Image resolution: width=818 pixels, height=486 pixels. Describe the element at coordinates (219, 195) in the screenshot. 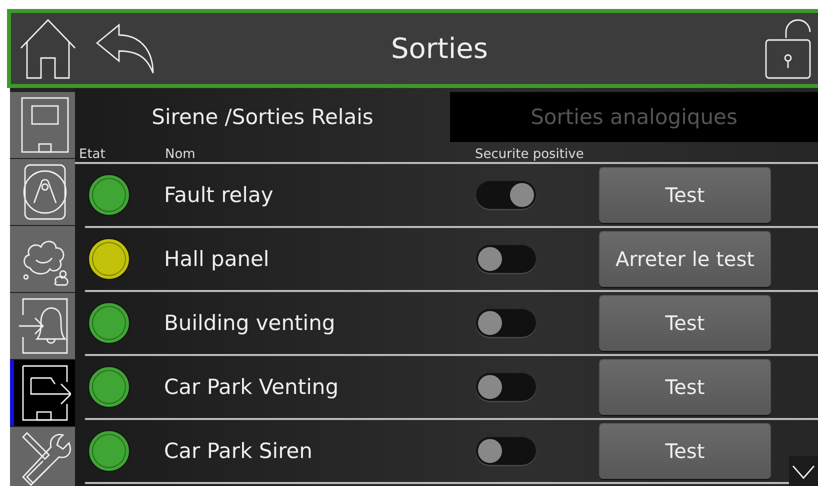

I see `output-name: Fault relay` at that location.